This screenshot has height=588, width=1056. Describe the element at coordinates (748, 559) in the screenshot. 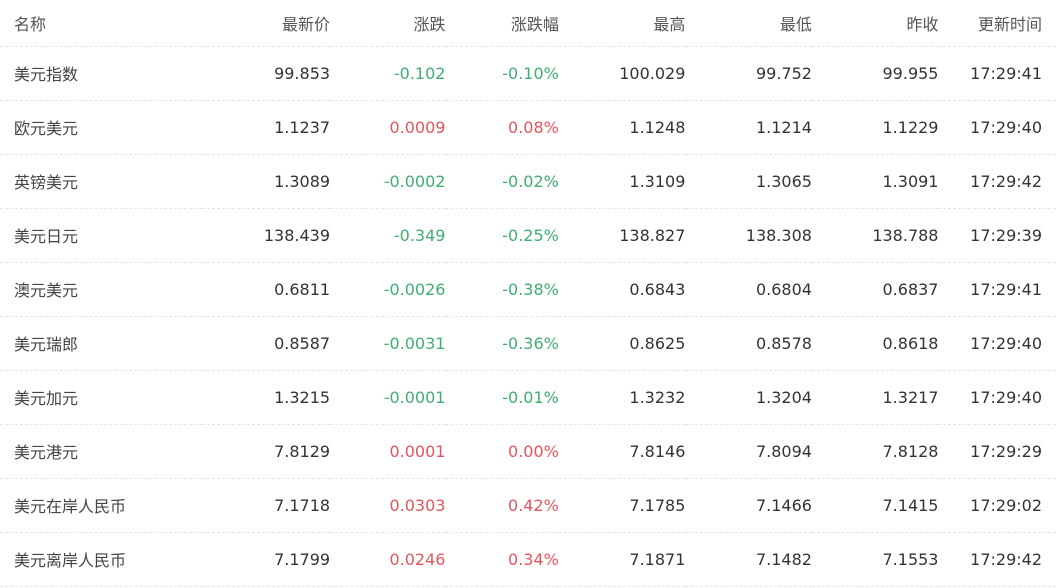

I see `cell-low-container: 7.1482` at that location.